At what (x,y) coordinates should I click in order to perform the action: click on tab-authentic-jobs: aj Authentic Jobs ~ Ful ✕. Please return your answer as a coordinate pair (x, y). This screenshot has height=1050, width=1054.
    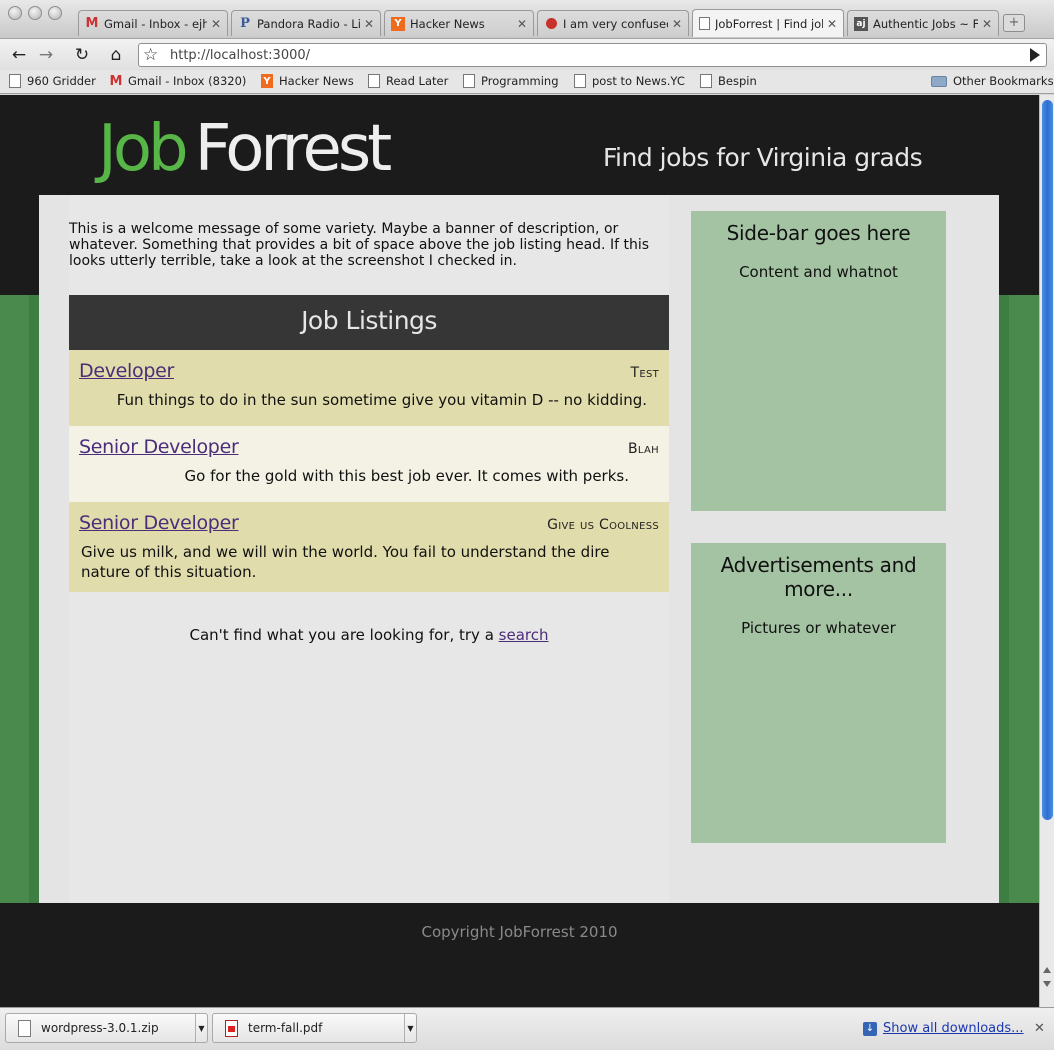
    Looking at the image, I should click on (923, 23).